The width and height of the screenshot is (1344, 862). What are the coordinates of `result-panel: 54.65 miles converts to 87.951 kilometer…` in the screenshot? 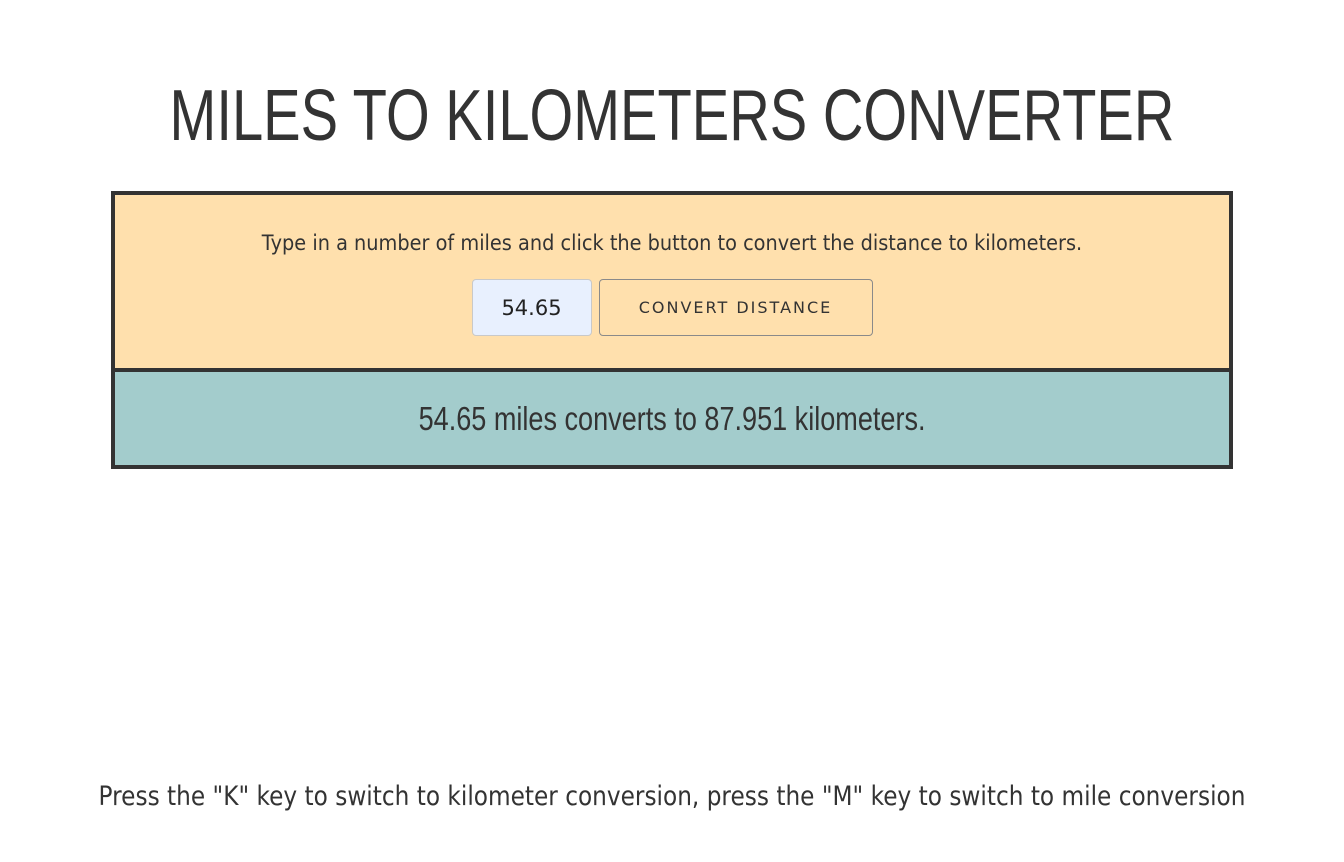 It's located at (672, 418).